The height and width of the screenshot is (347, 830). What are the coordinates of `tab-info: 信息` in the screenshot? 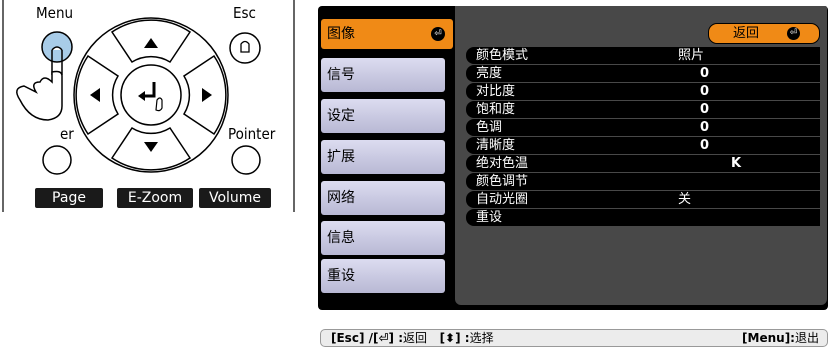 It's located at (383, 238).